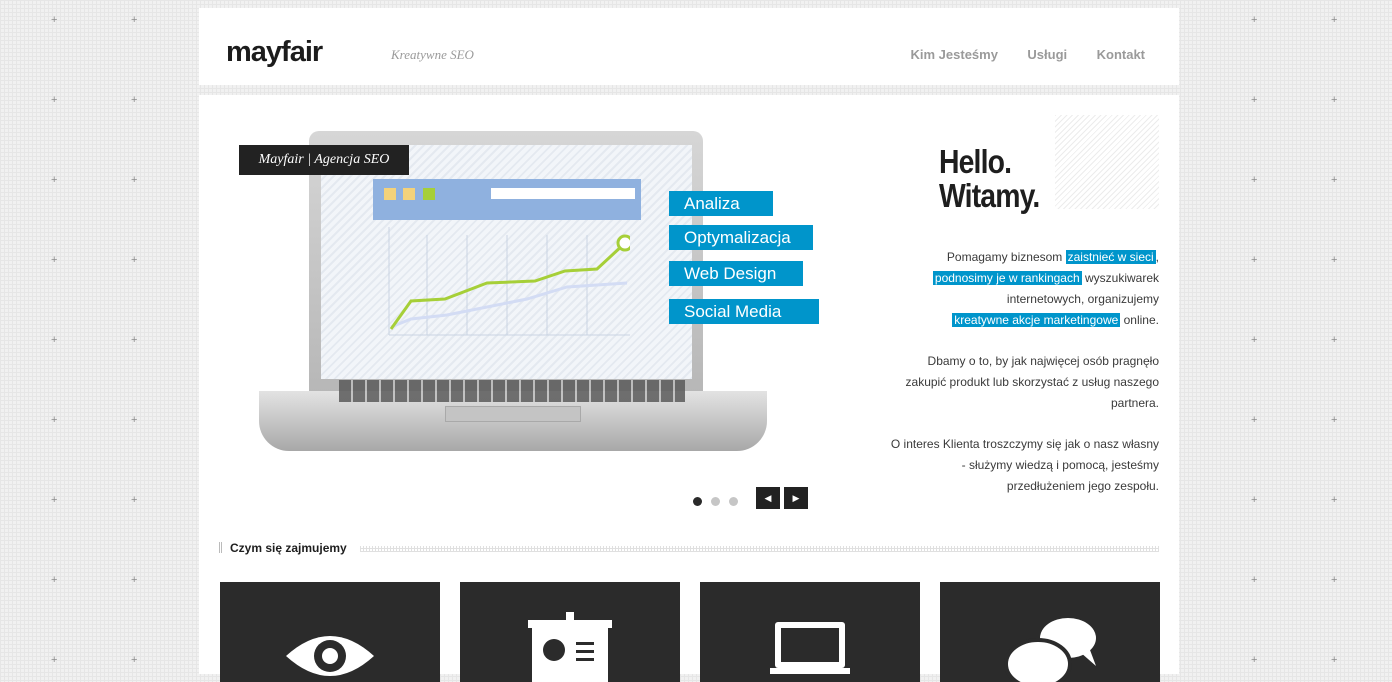  What do you see at coordinates (744, 311) in the screenshot?
I see `tag-social-media: Social Media` at bounding box center [744, 311].